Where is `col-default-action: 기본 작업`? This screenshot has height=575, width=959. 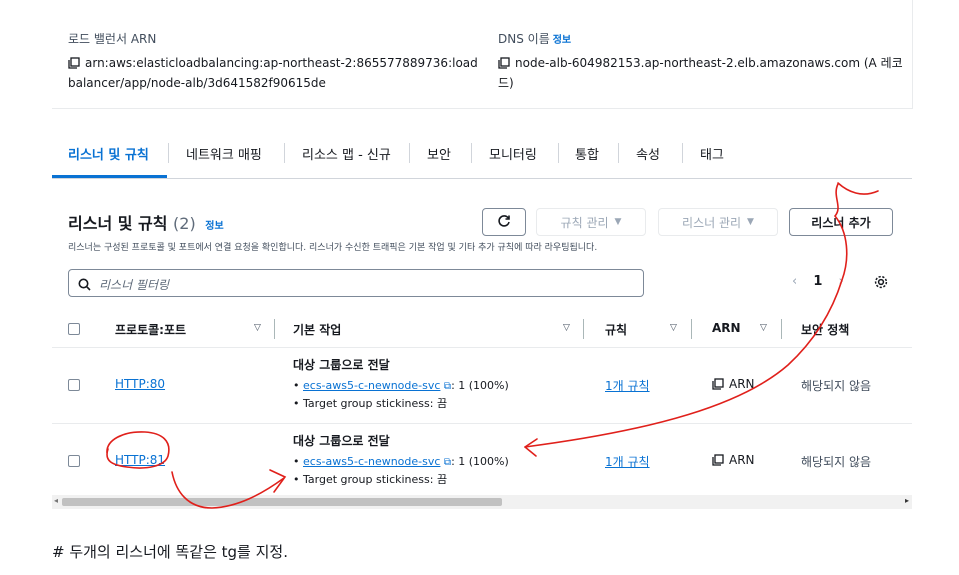 col-default-action: 기본 작업 is located at coordinates (317, 329).